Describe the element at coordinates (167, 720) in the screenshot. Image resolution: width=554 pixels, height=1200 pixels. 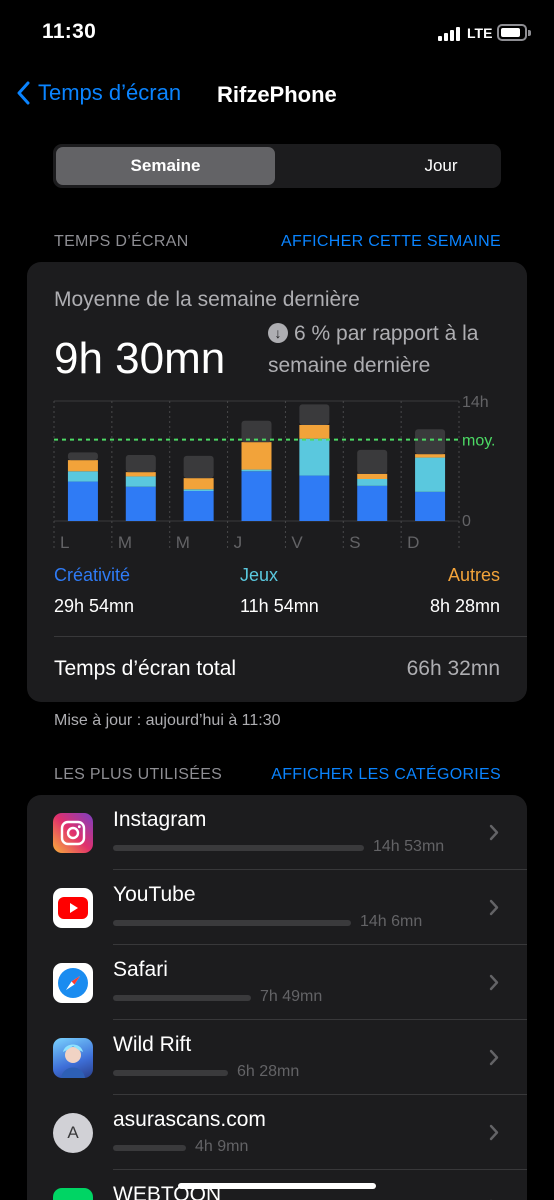
I see `last-updated-text: Mise à jour : aujourd’hui à 11:30` at that location.